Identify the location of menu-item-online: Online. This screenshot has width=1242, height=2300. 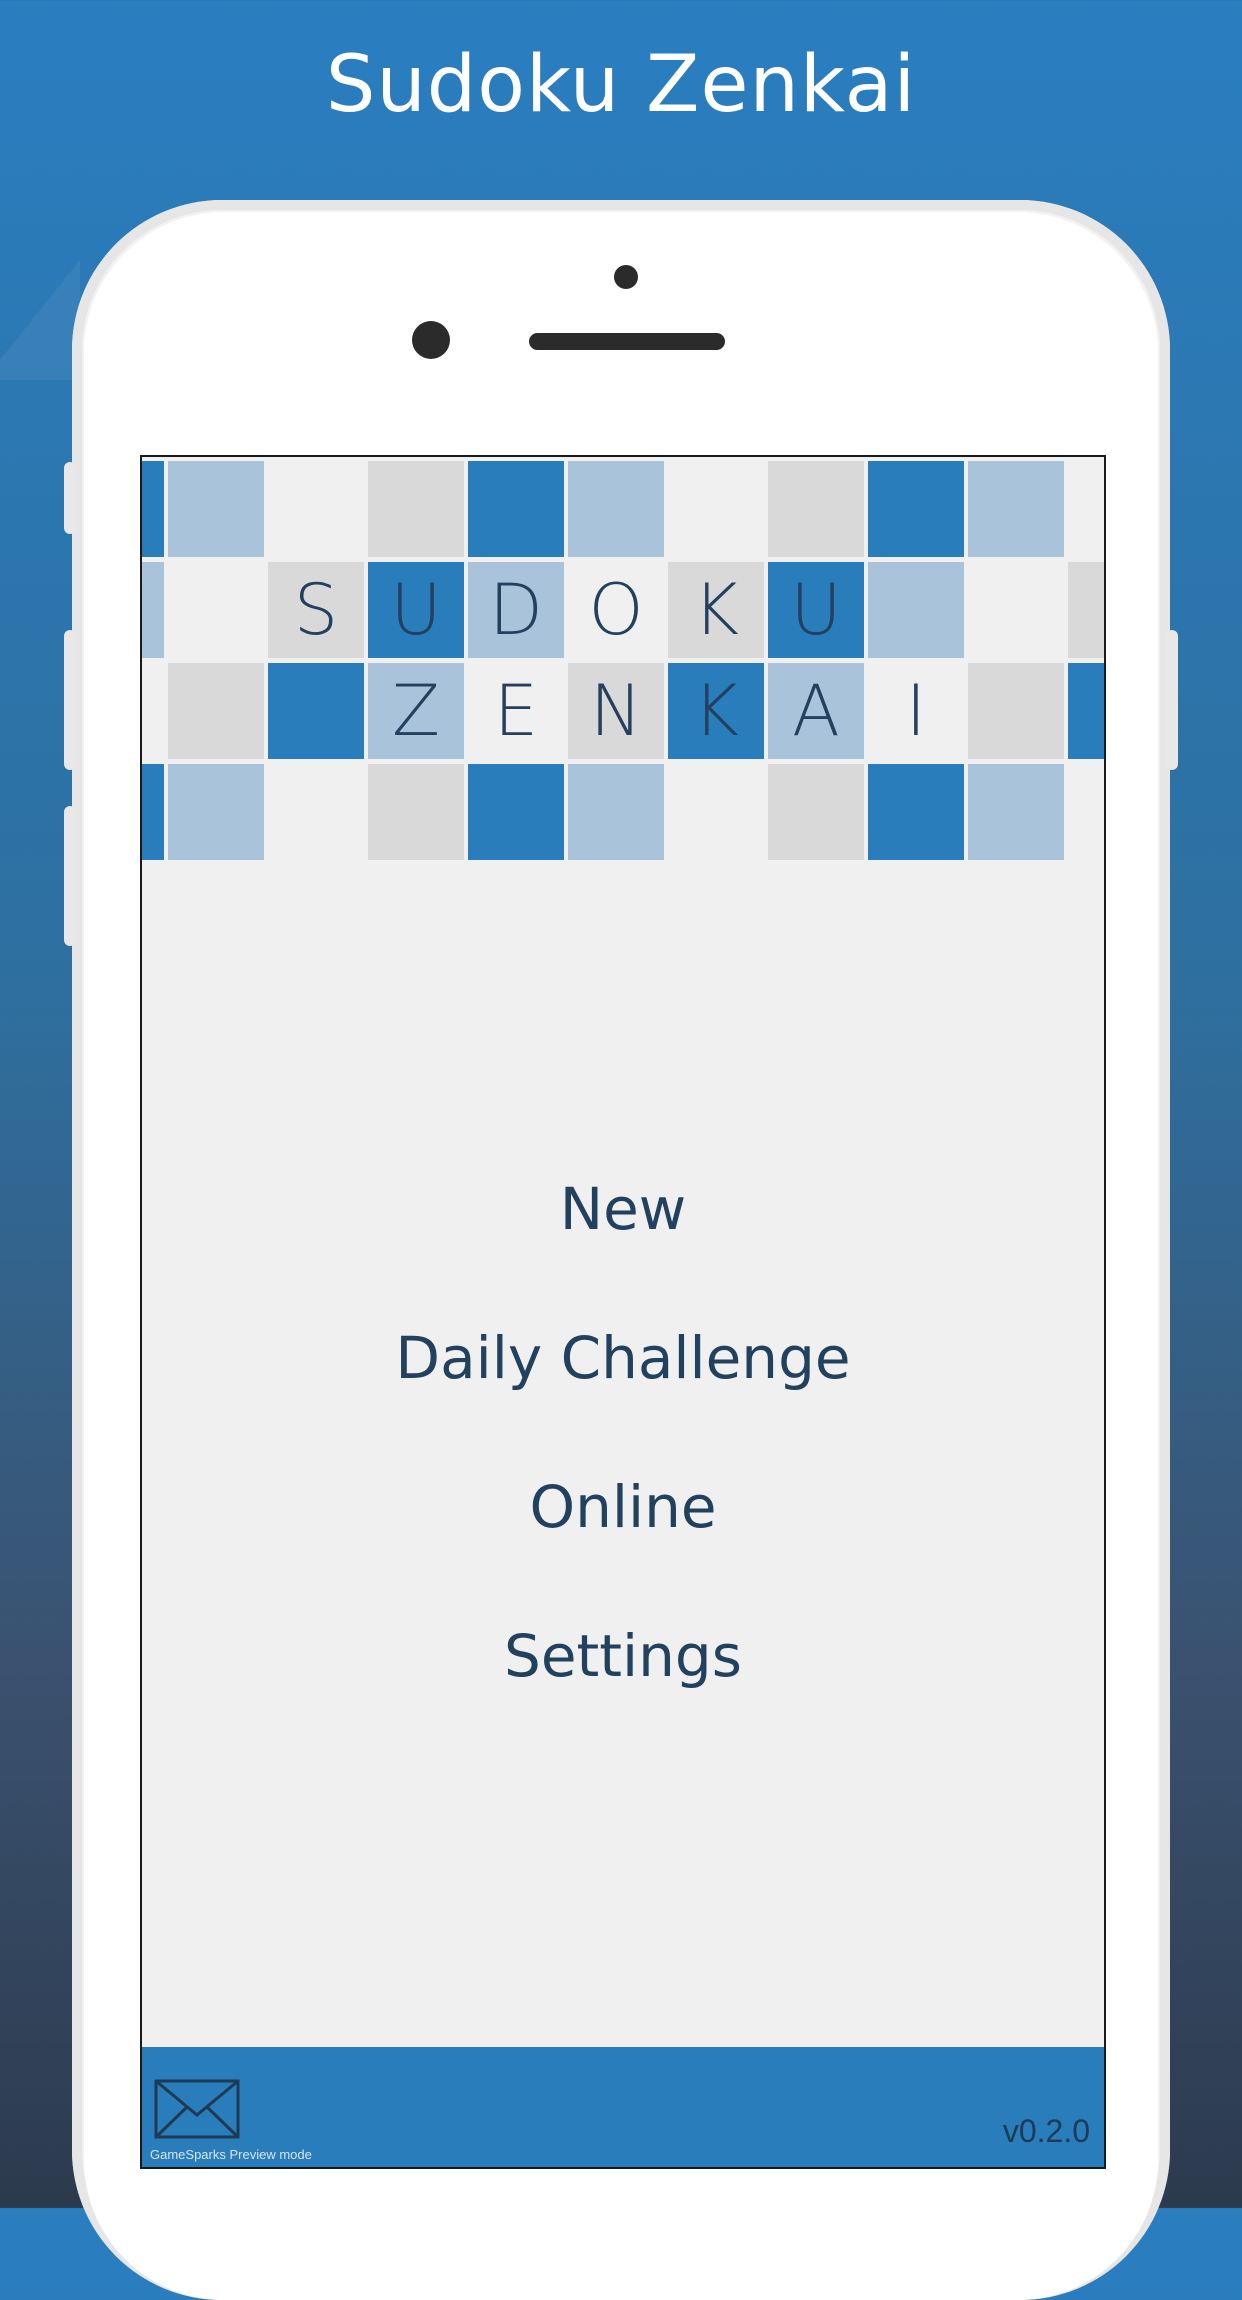
(623, 1507).